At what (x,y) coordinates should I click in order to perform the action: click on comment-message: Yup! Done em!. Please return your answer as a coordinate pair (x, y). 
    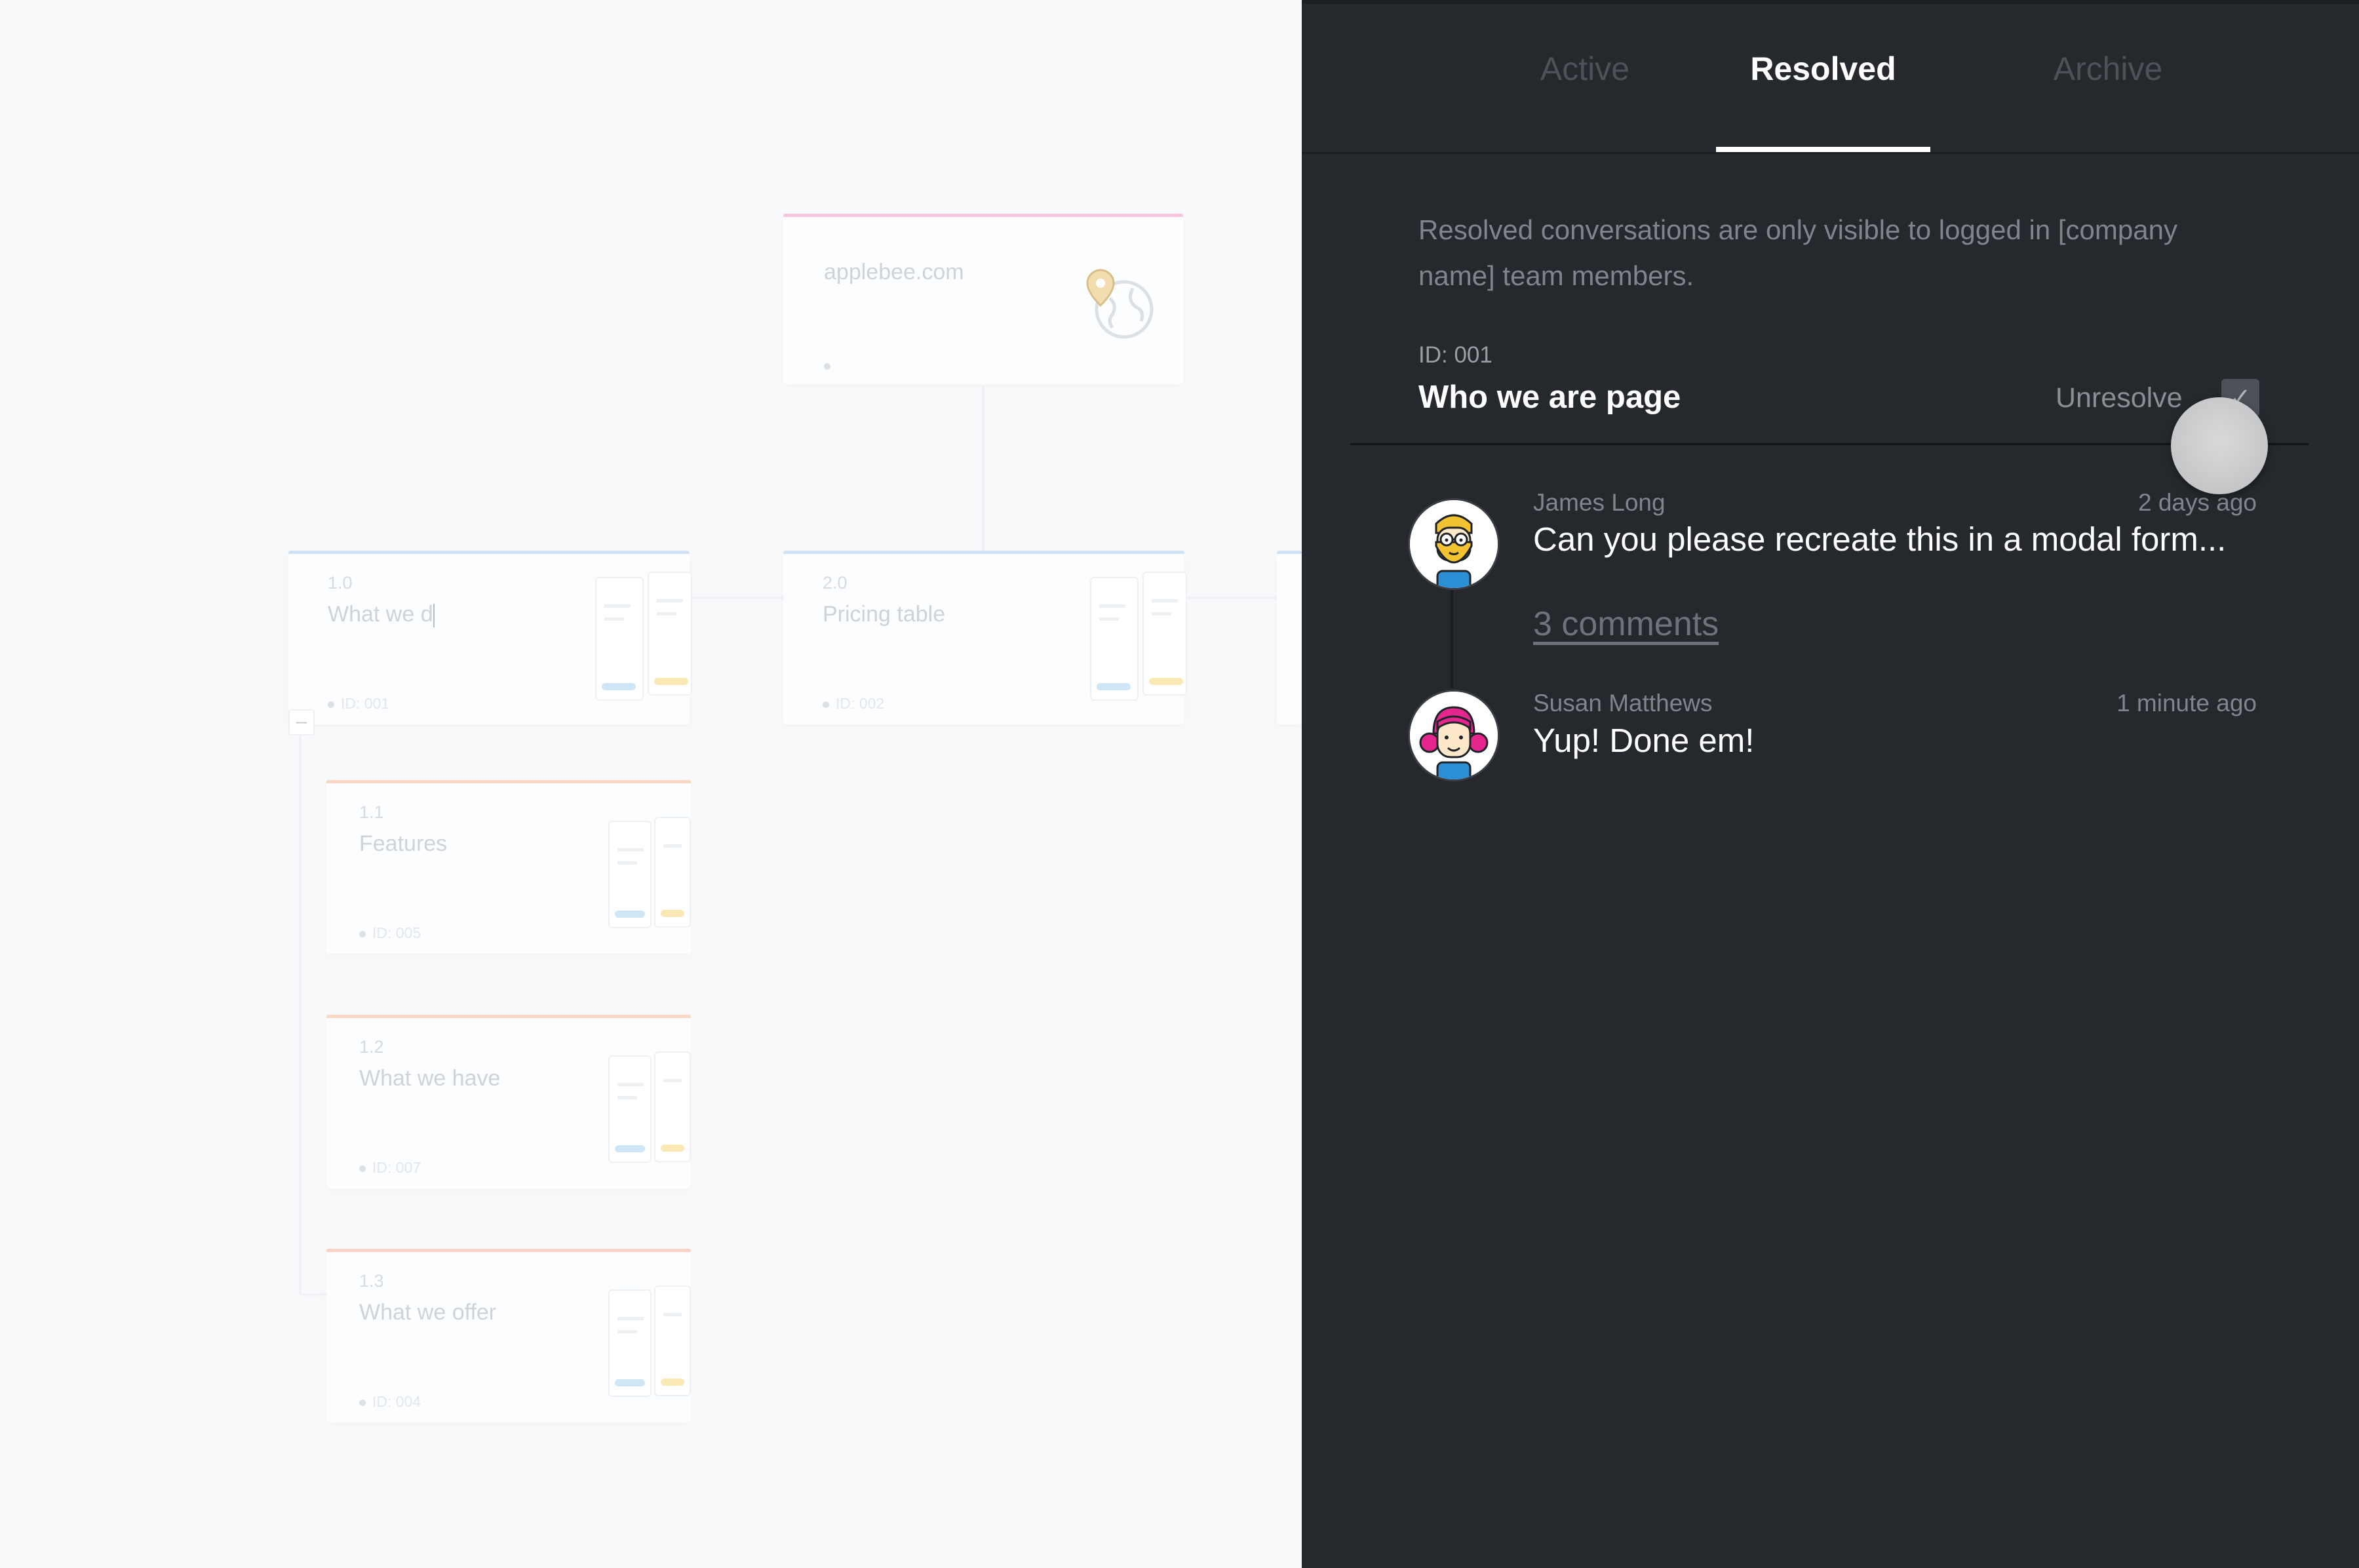
    Looking at the image, I should click on (1644, 740).